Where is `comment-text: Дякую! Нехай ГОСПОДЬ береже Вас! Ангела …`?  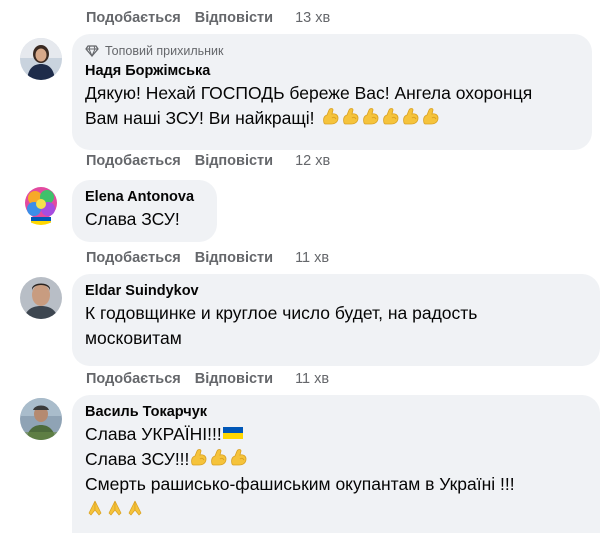 comment-text: Дякую! Нехай ГОСПОДЬ береже Вас! Ангела … is located at coordinates (332, 106).